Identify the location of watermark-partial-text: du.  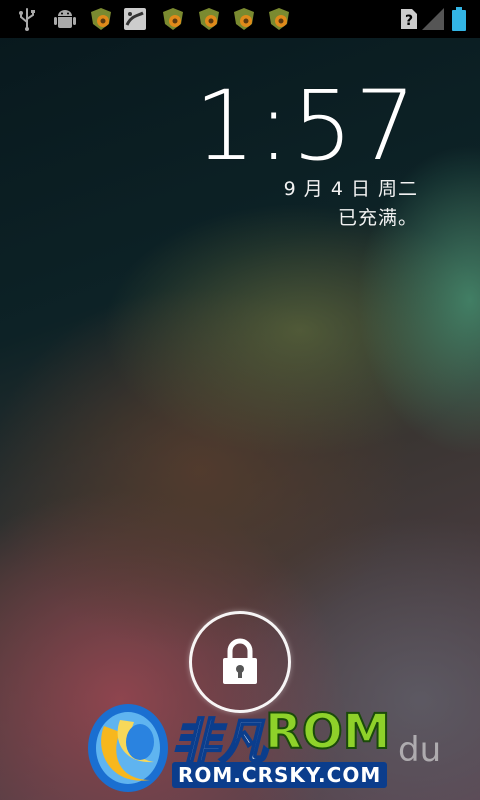
(420, 750).